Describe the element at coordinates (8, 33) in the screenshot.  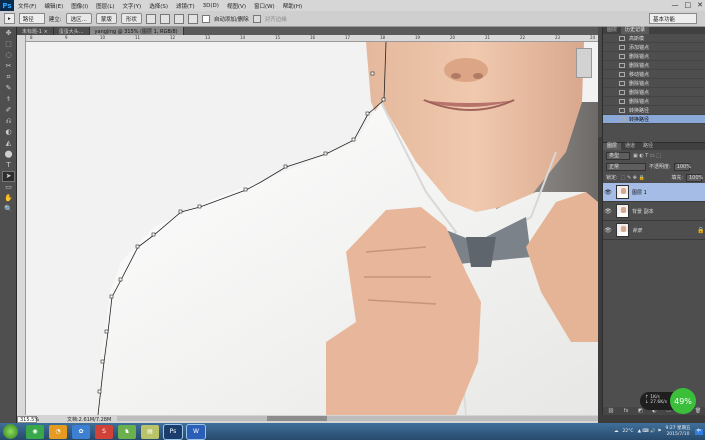
I see `tool-move-icon: ✥` at that location.